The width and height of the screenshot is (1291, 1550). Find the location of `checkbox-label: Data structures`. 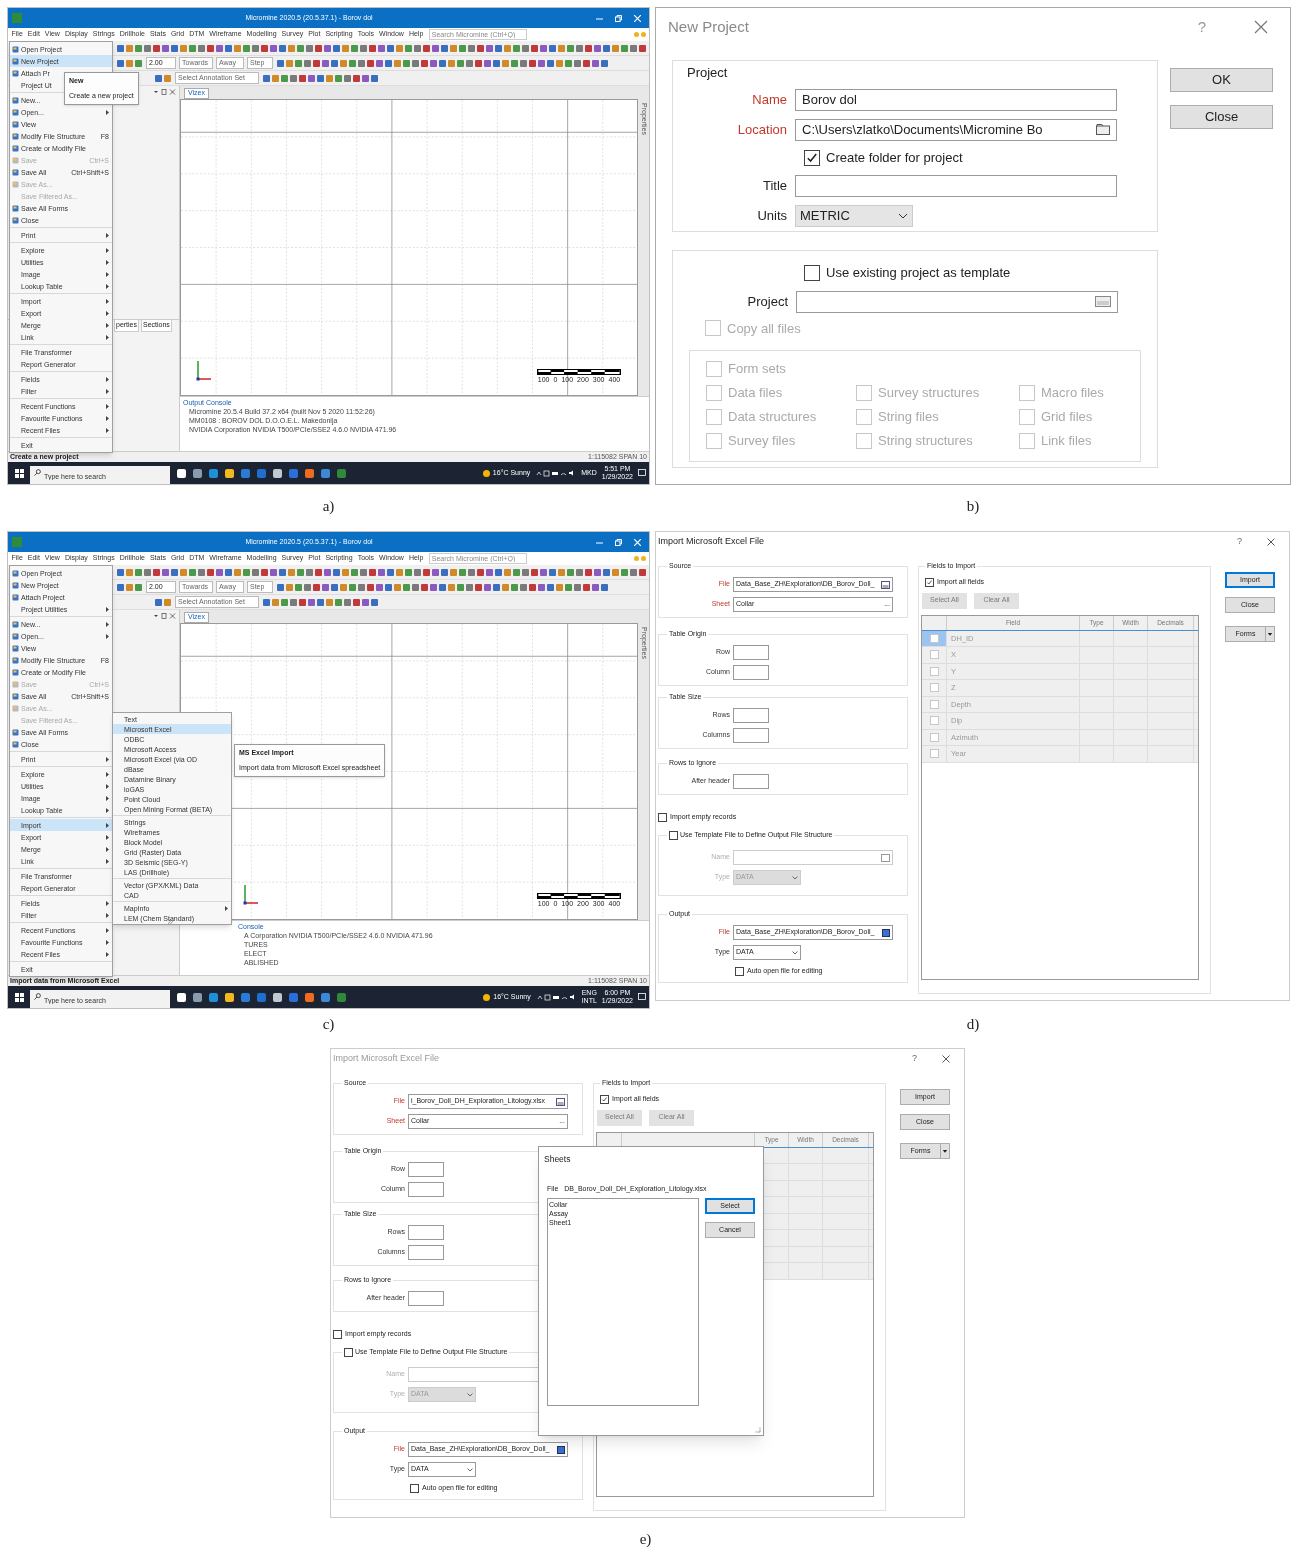

checkbox-label: Data structures is located at coordinates (772, 417).